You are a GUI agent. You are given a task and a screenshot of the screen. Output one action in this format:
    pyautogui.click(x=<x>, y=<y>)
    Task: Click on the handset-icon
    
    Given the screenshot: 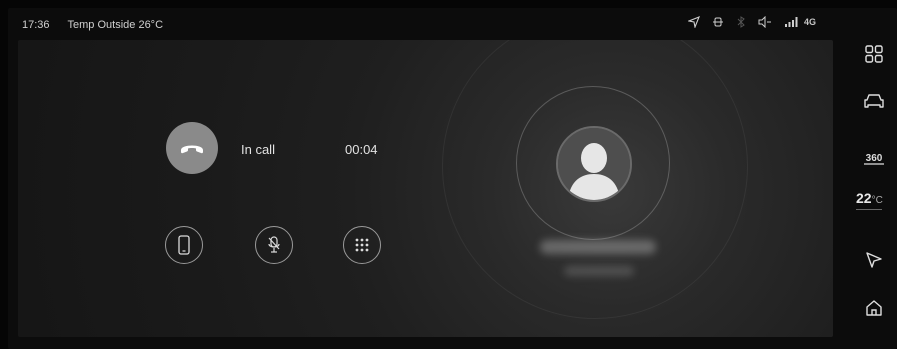 What is the action you would take?
    pyautogui.click(x=184, y=245)
    